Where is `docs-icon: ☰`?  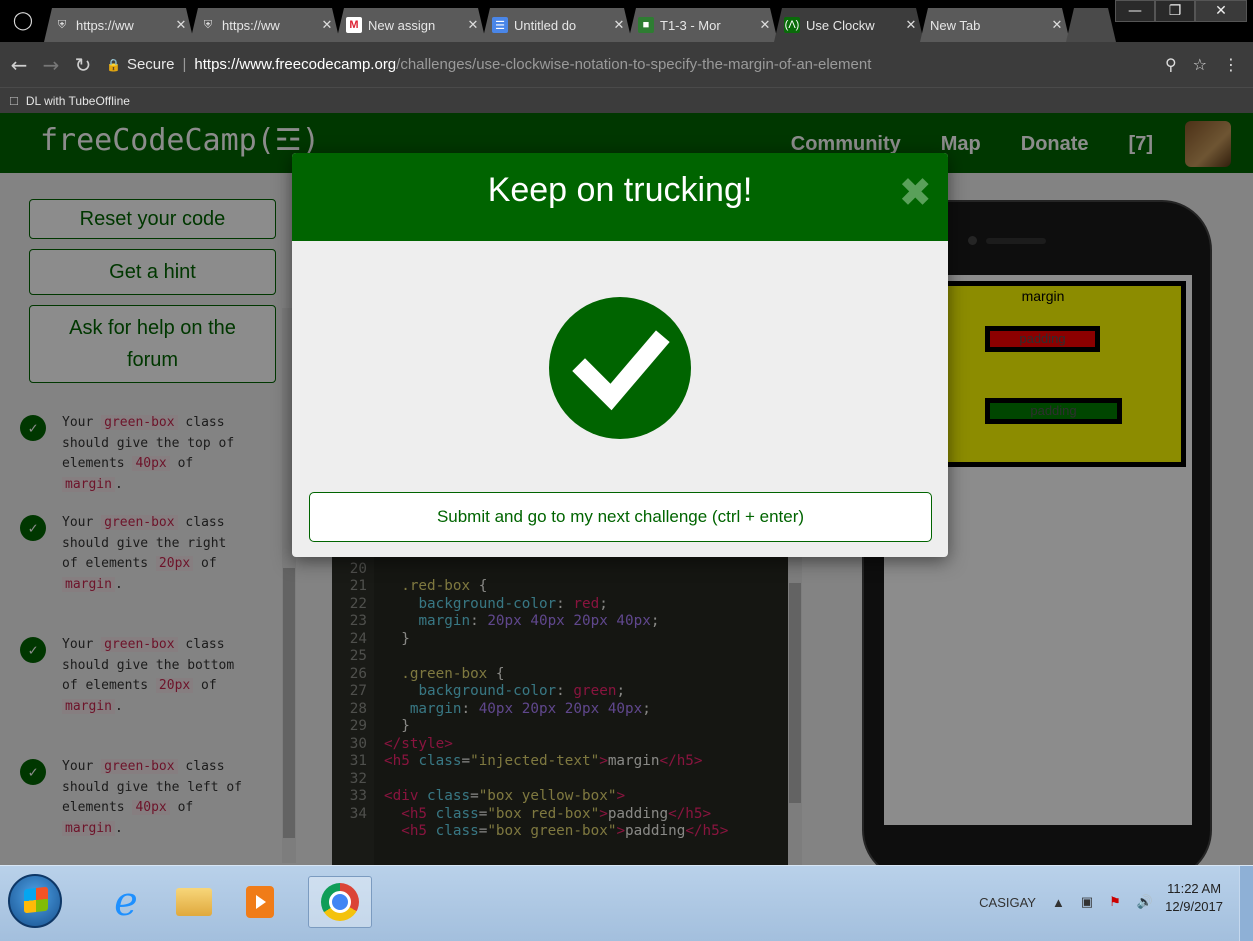 docs-icon: ☰ is located at coordinates (500, 25).